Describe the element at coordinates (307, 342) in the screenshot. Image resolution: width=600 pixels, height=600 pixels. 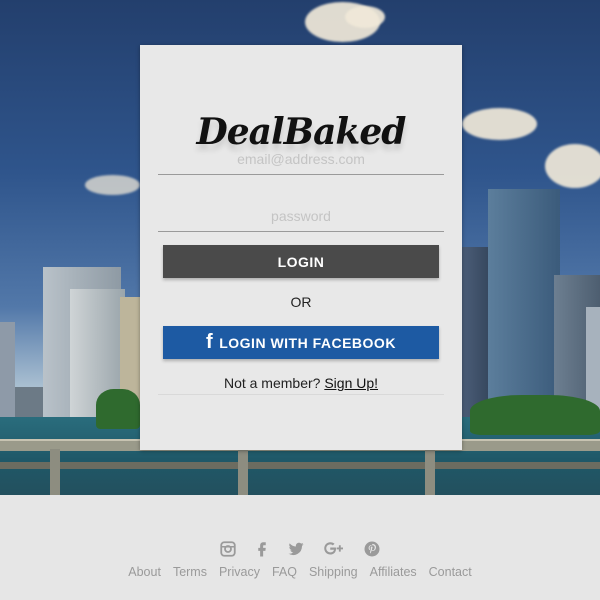
I see `facebook-login-label: LOGIN WITH FACEBOOK` at that location.